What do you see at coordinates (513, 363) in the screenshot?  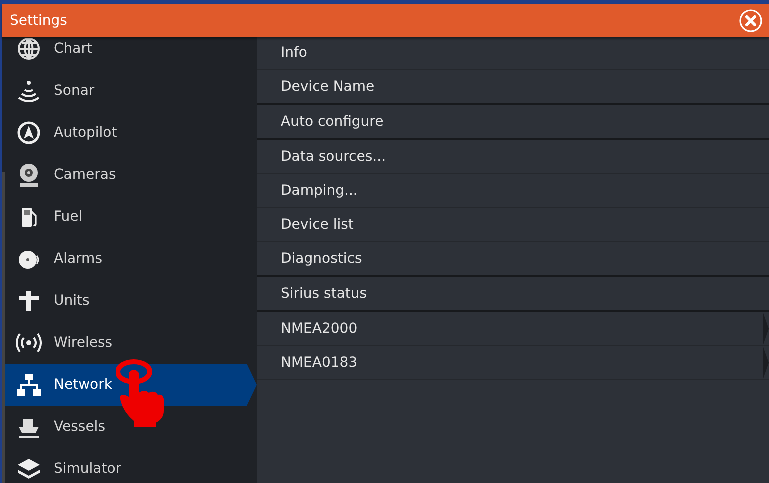 I see `menu-row: NMEA0183` at bounding box center [513, 363].